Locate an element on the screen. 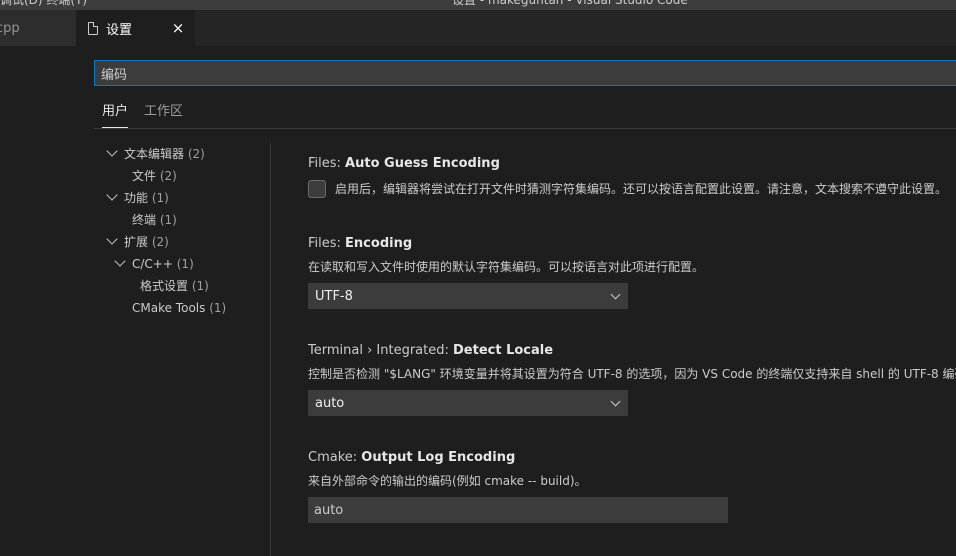 This screenshot has height=556, width=956. toc-label: CMake Tools is located at coordinates (169, 308).